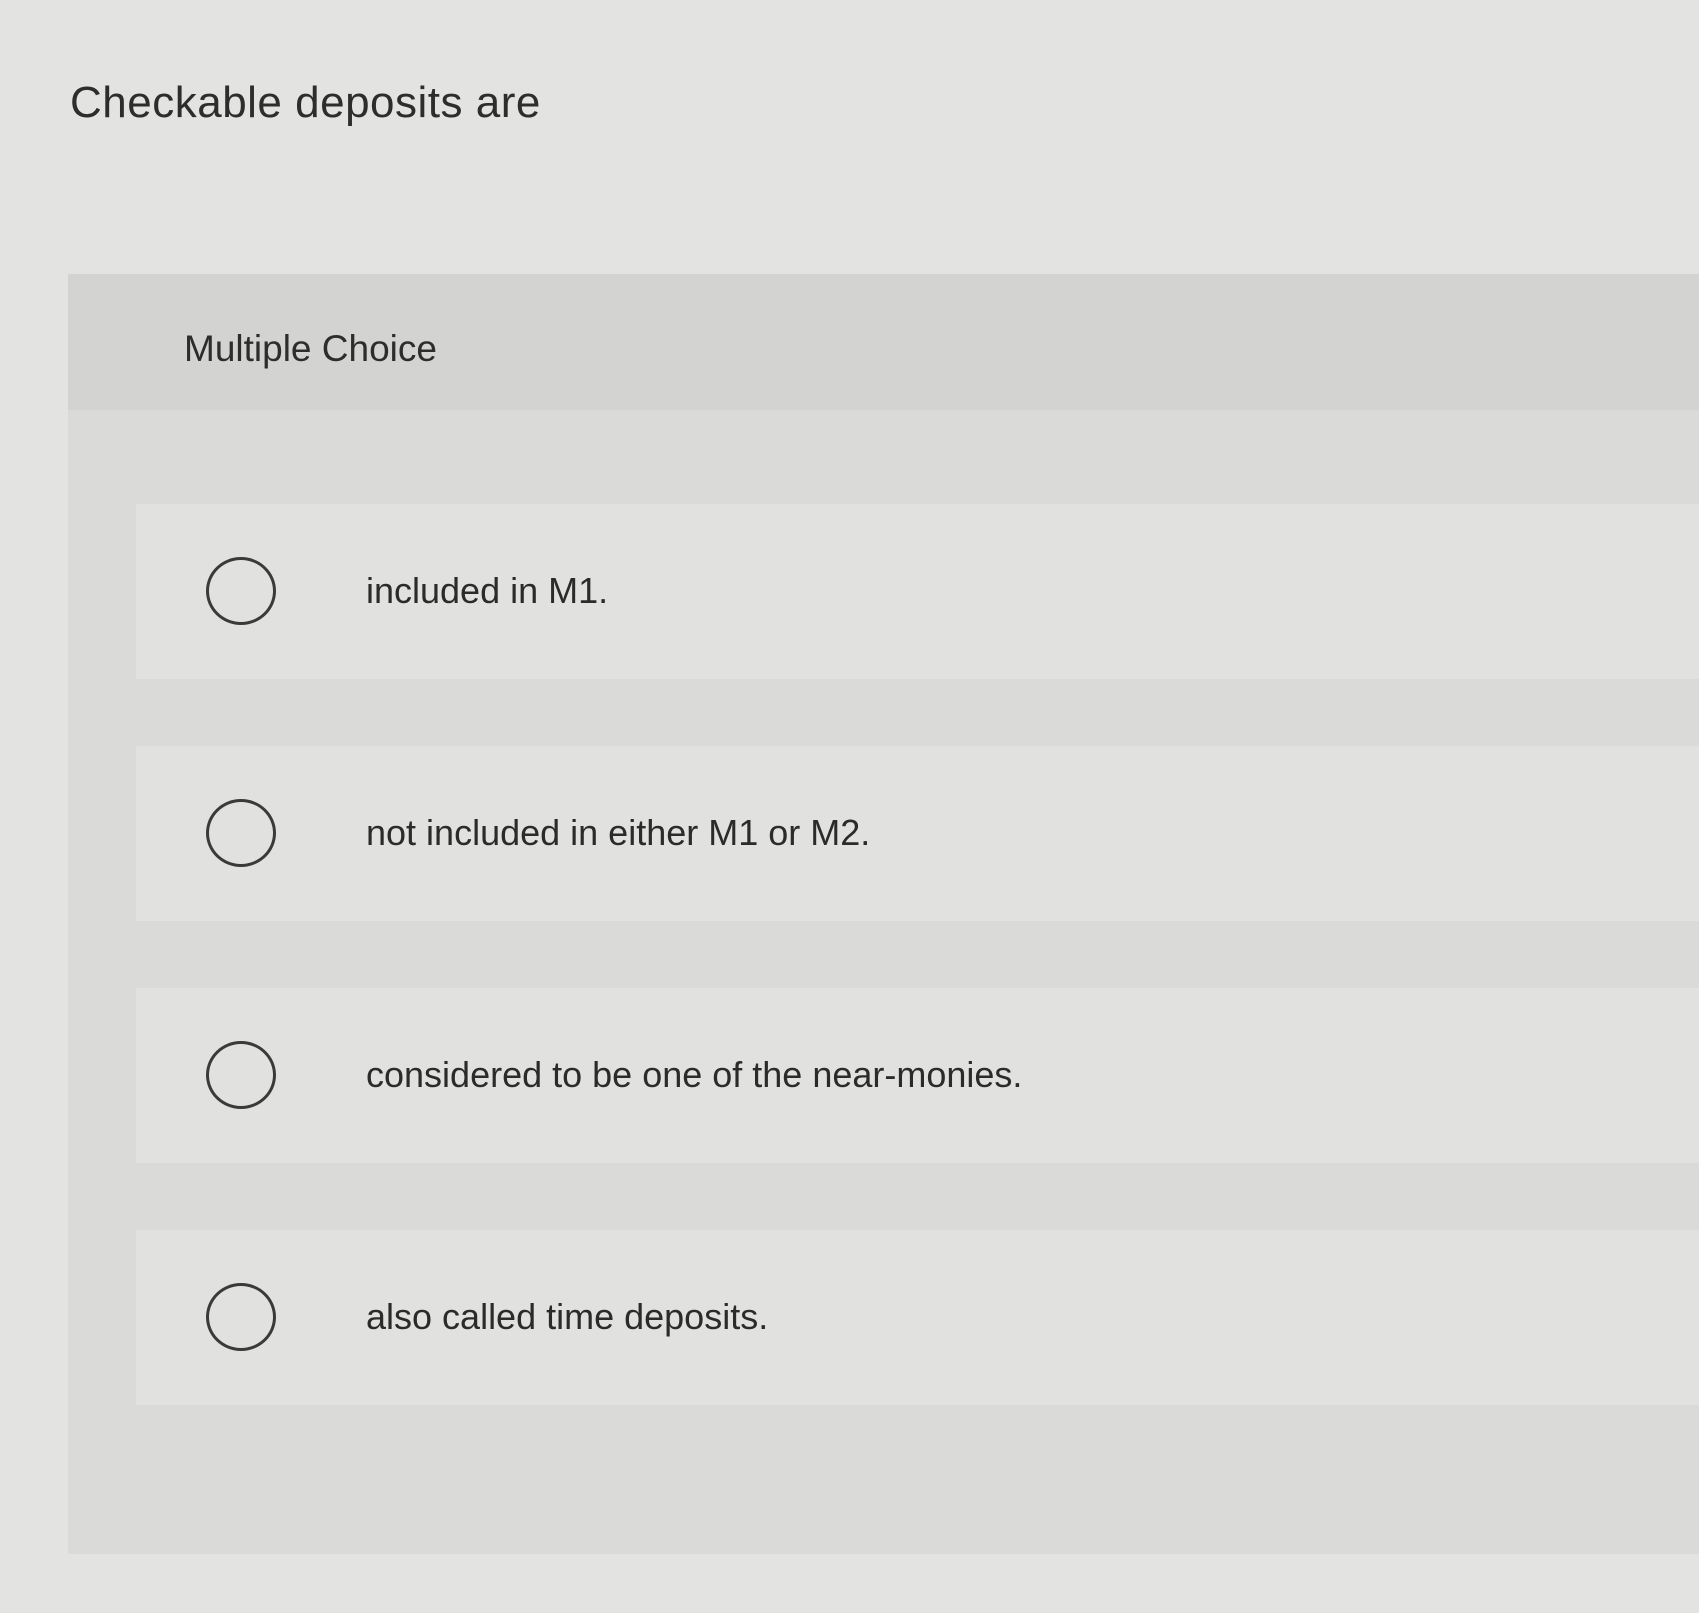 This screenshot has width=1699, height=1613. I want to click on option-label: not included in either M1 or M2., so click(618, 832).